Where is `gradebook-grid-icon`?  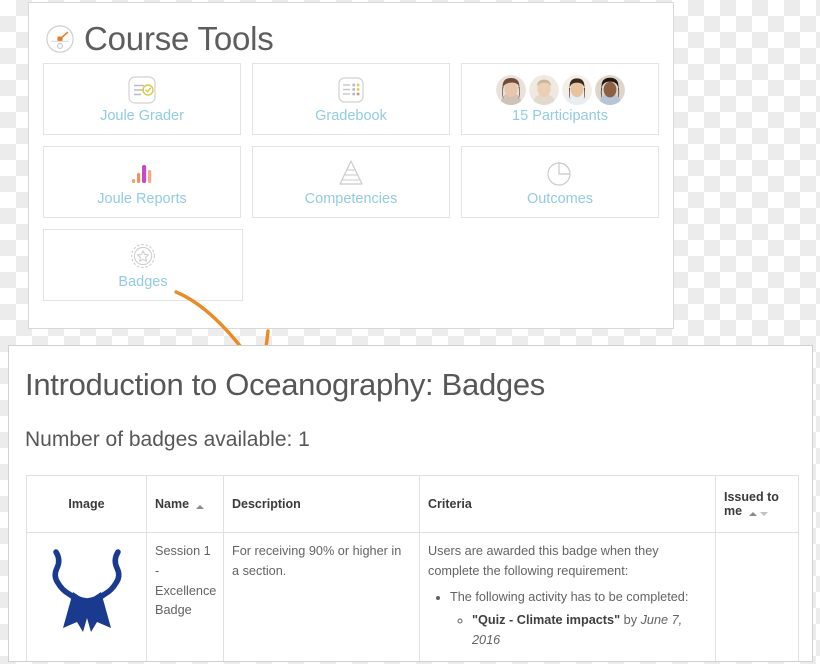 gradebook-grid-icon is located at coordinates (351, 90).